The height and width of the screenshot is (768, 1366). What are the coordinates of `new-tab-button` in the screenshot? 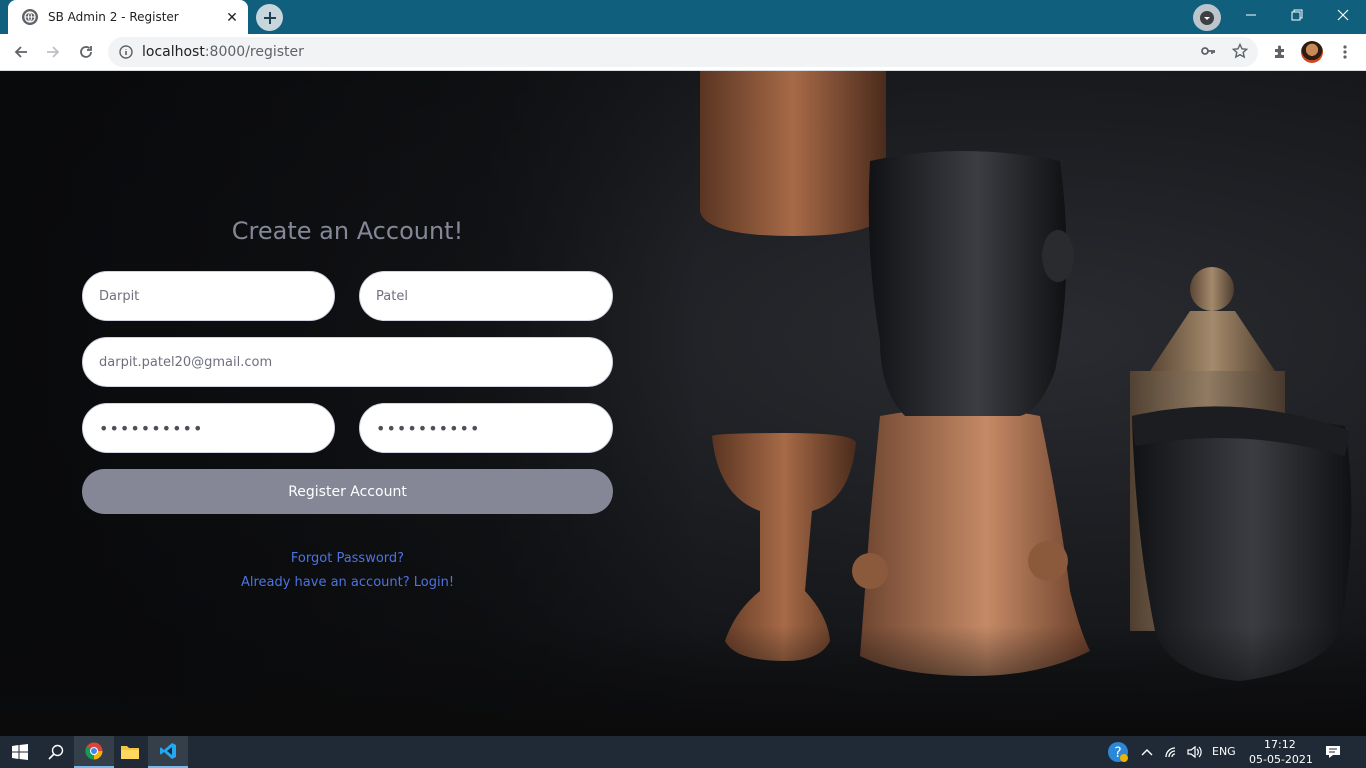 It's located at (269, 17).